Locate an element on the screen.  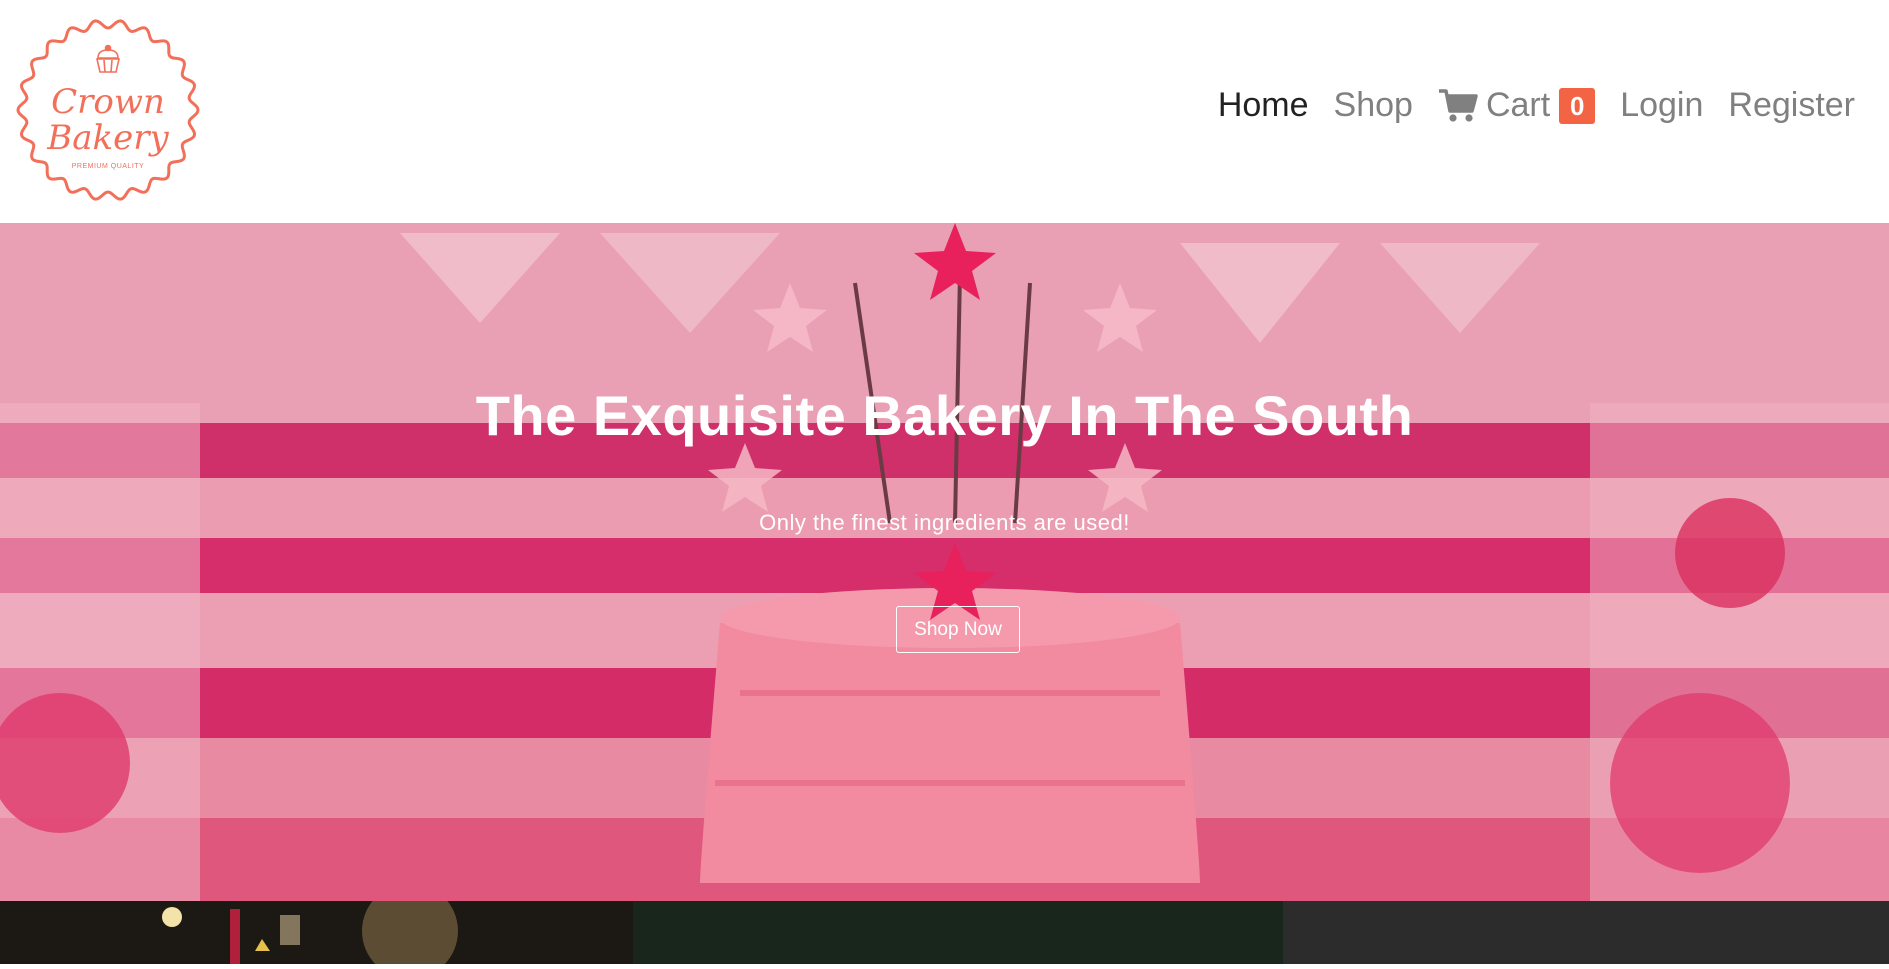
logo-line1: Crown is located at coordinates (108, 102).